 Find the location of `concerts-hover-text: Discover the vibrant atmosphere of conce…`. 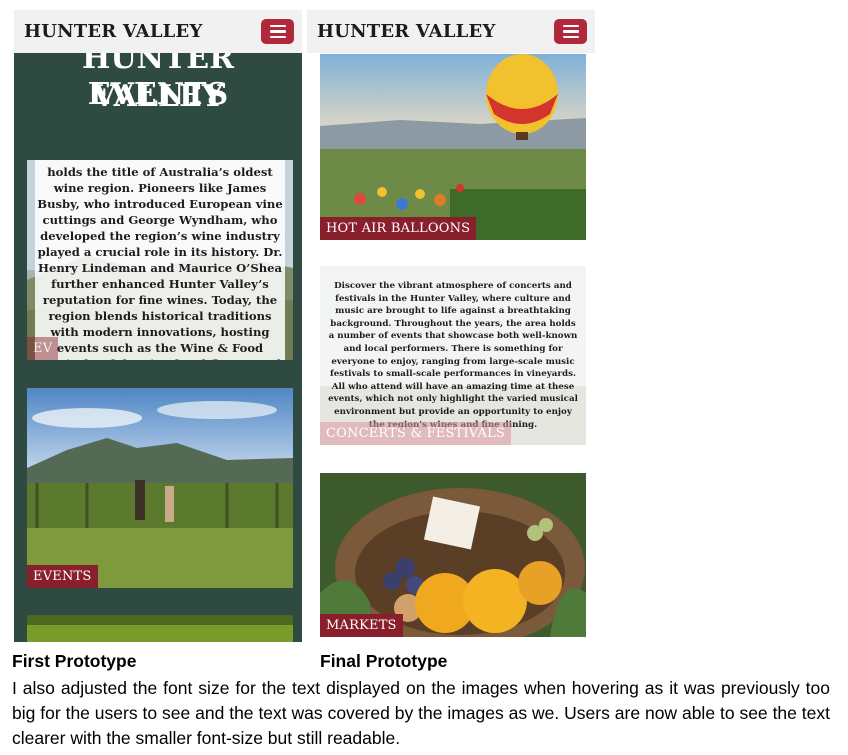

concerts-hover-text: Discover the vibrant atmosphere of conce… is located at coordinates (453, 355).